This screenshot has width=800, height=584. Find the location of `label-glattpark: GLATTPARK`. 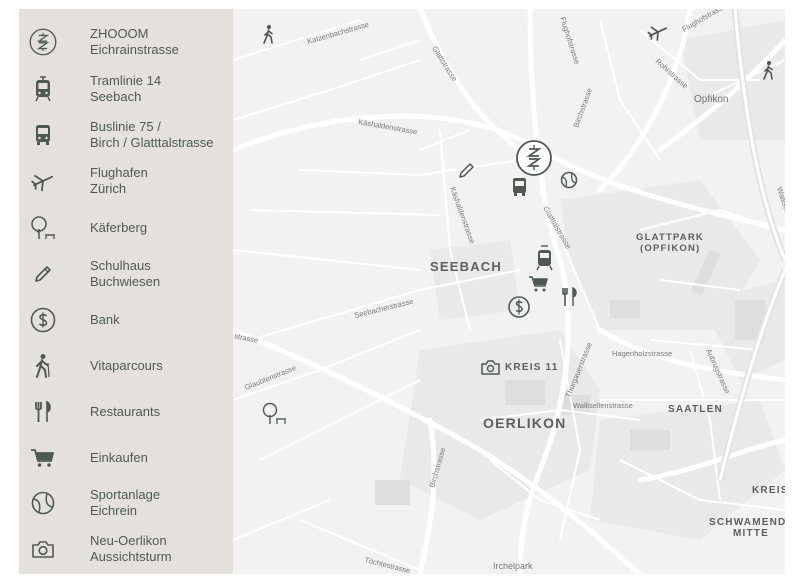

label-glattpark: GLATTPARK is located at coordinates (670, 237).